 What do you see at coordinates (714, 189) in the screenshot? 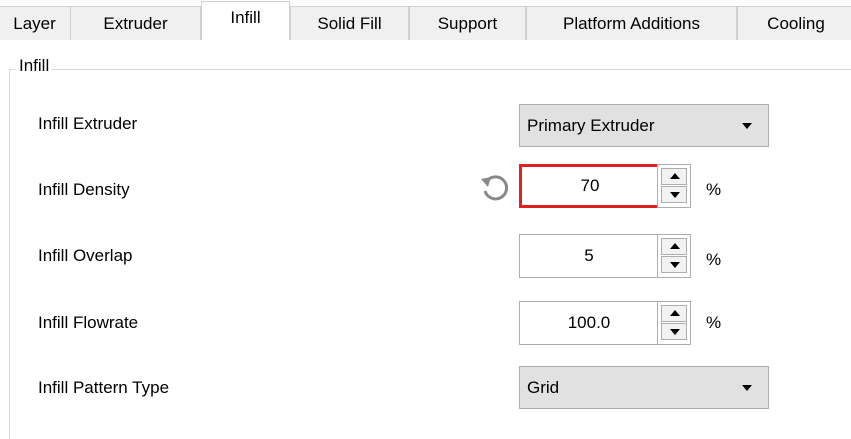
I see `infill-density-unit: %` at bounding box center [714, 189].